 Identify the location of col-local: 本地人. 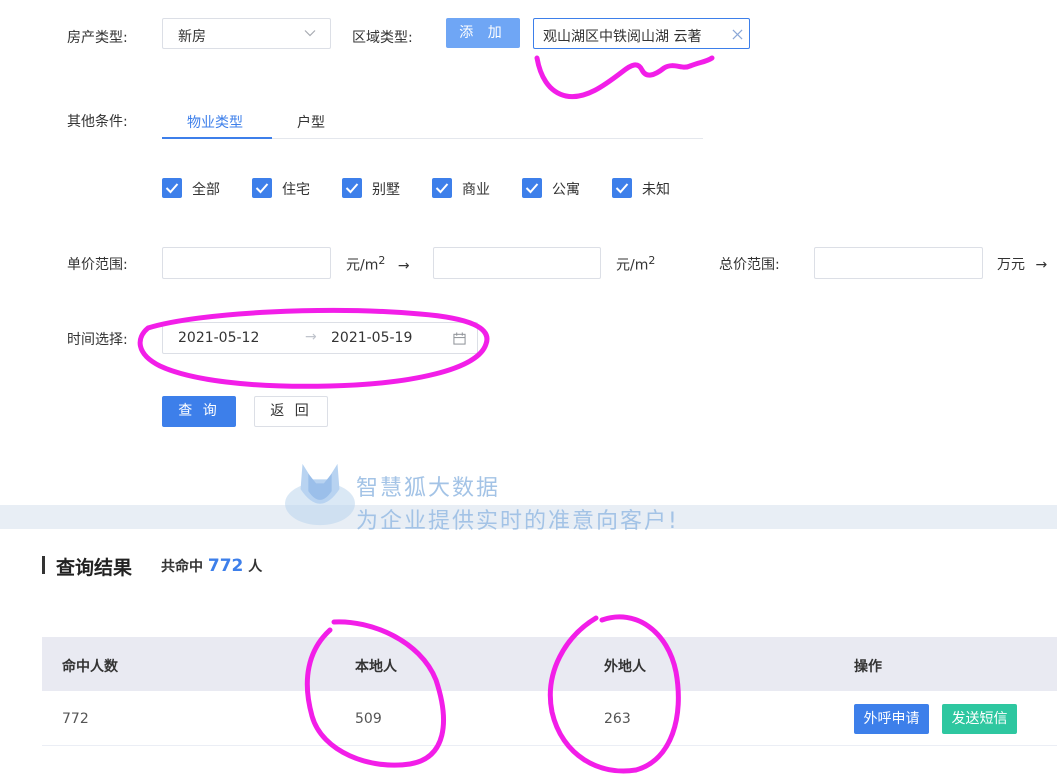
(376, 667).